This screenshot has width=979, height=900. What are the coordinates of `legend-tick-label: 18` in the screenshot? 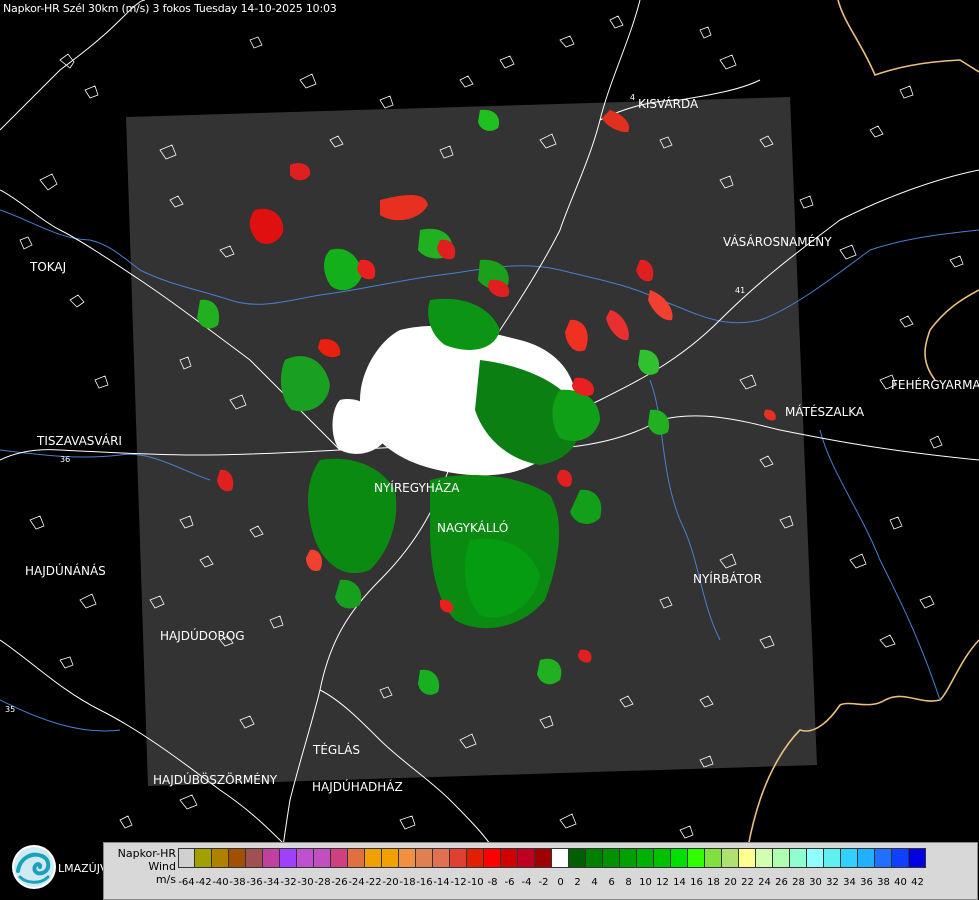 It's located at (713, 882).